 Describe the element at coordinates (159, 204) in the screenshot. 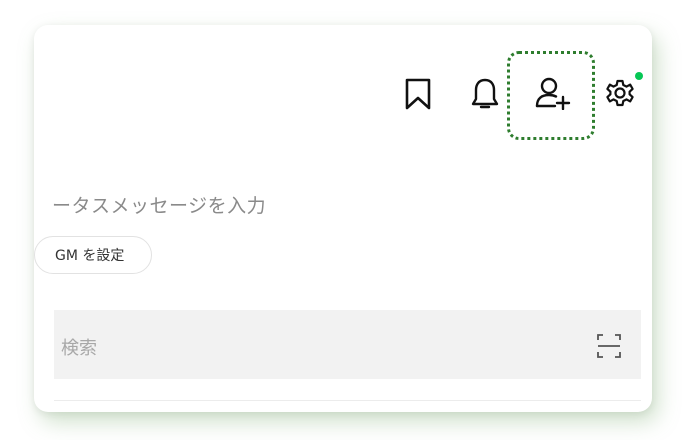

I see `status-message-input: ータスメッセージを入力` at that location.